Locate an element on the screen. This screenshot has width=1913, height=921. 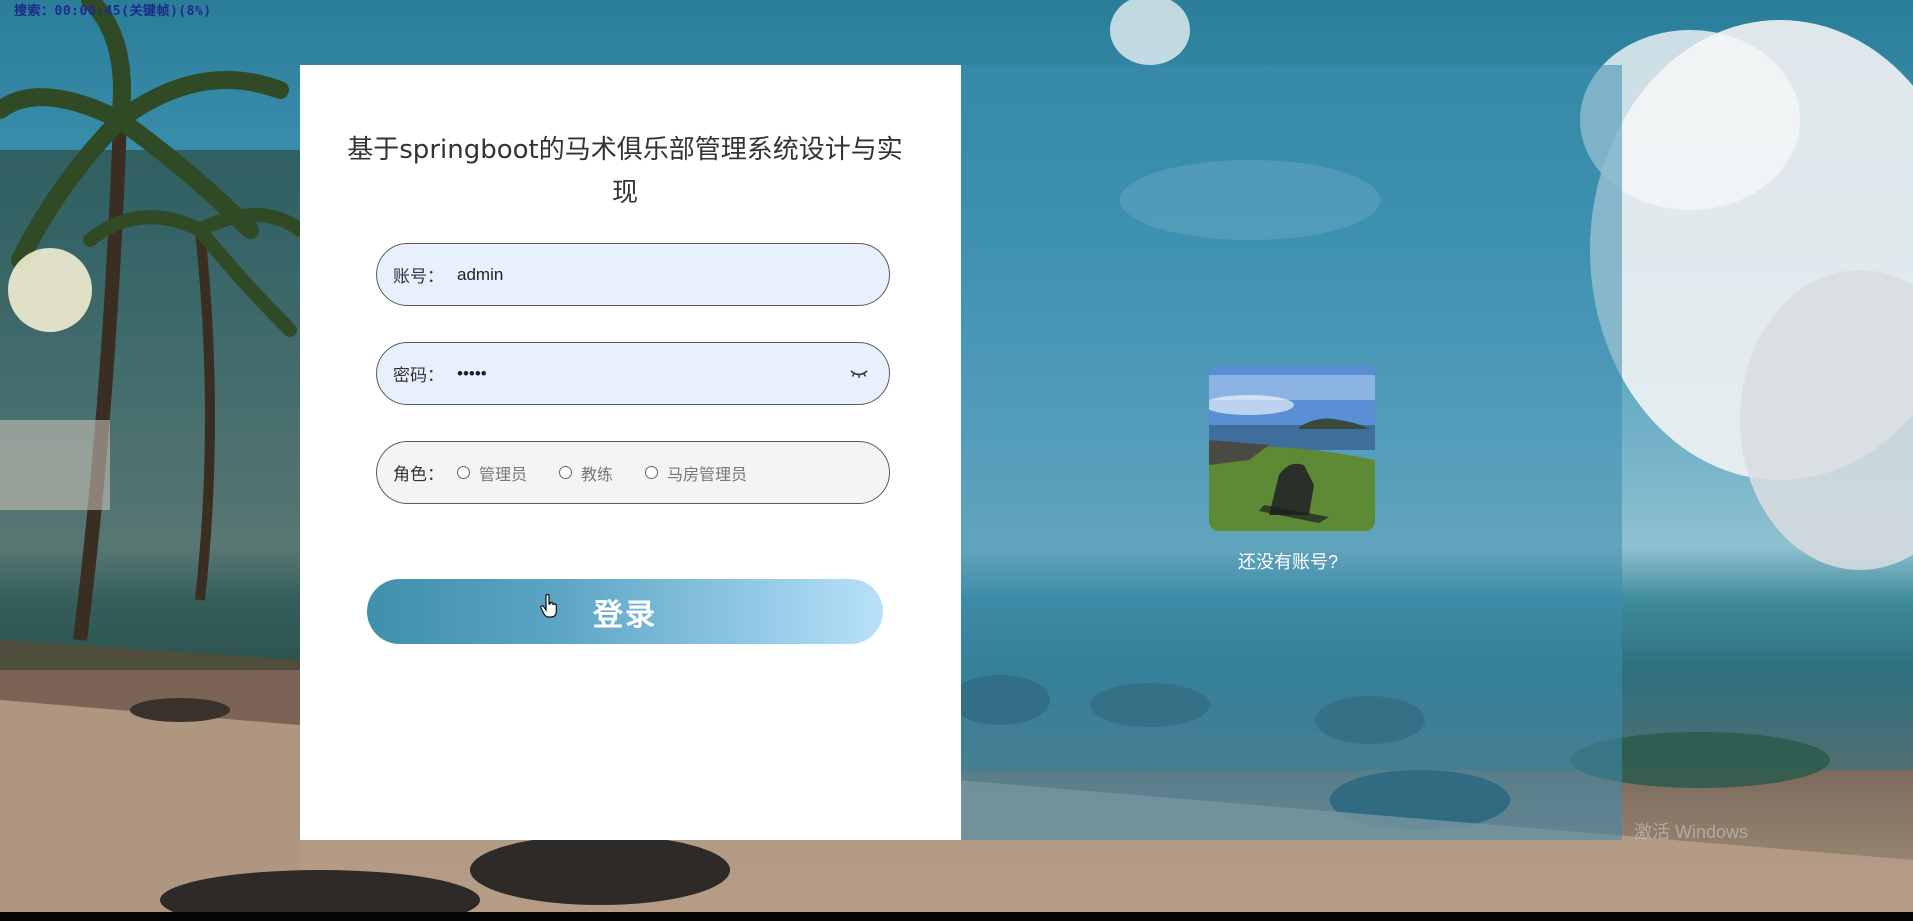
hand-cursor-icon is located at coordinates (548, 606).